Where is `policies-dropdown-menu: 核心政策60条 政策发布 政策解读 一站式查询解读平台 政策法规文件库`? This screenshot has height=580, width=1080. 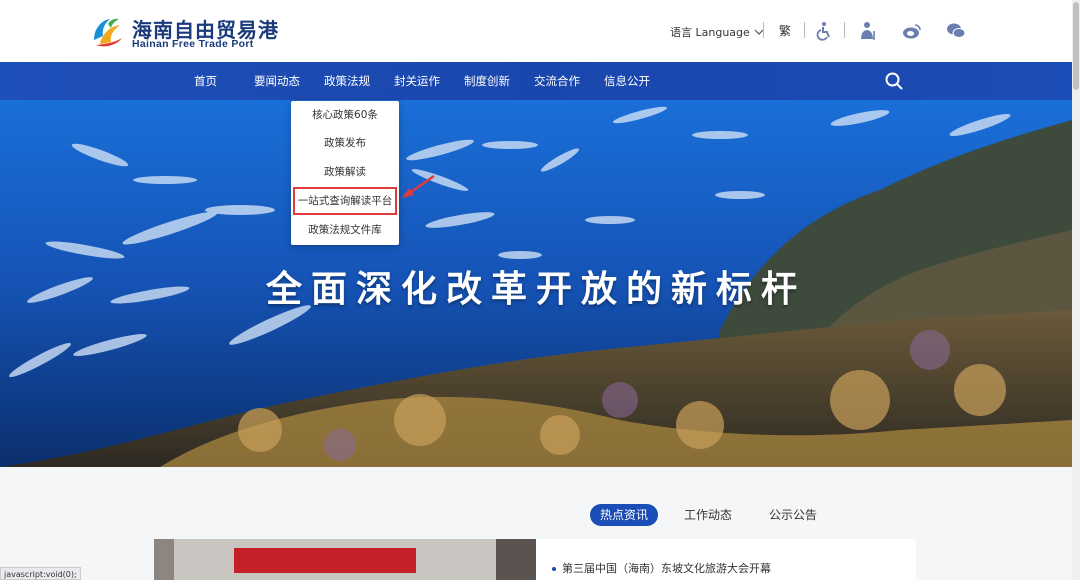
policies-dropdown-menu: 核心政策60条 政策发布 政策解读 一站式查询解读平台 政策法规文件库 is located at coordinates (345, 173).